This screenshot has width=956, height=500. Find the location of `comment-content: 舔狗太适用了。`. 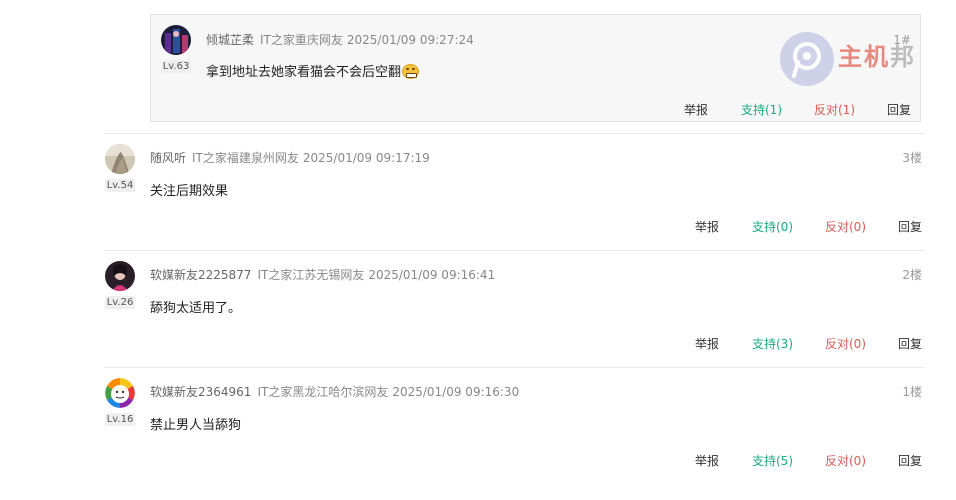

comment-content: 舔狗太适用了。 is located at coordinates (196, 308).